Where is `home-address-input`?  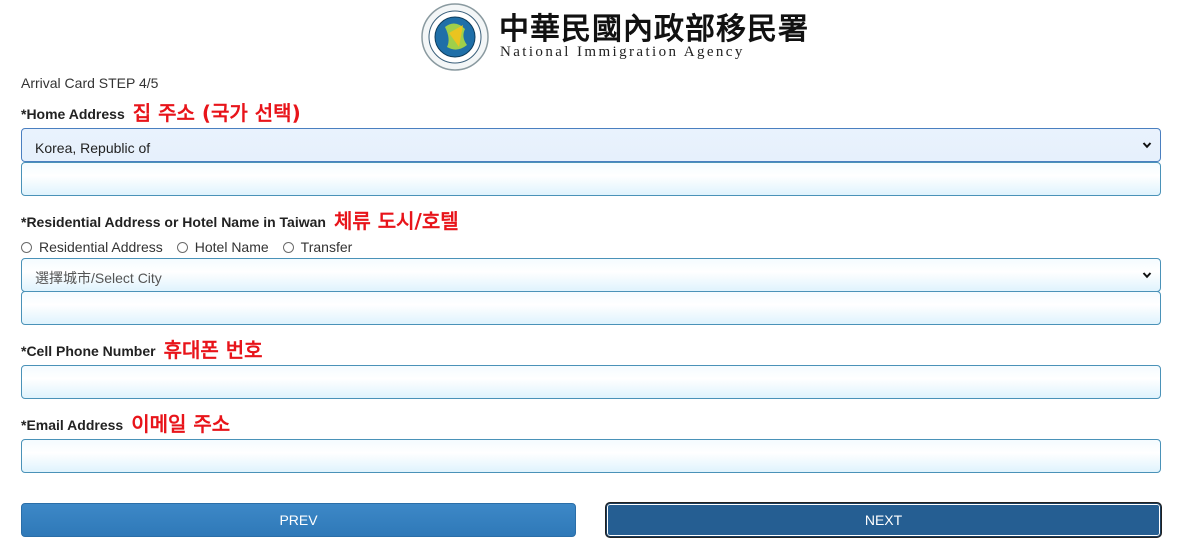
home-address-input is located at coordinates (591, 179).